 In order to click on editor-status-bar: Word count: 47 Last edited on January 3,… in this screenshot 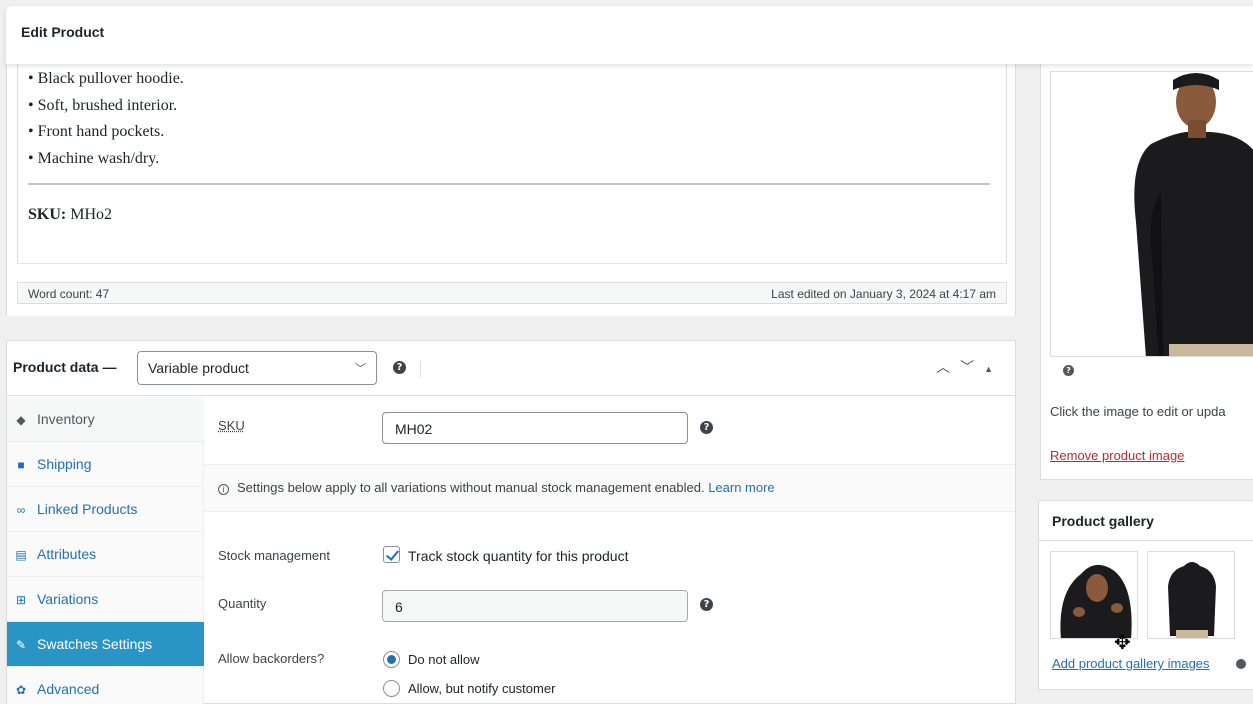, I will do `click(512, 293)`.